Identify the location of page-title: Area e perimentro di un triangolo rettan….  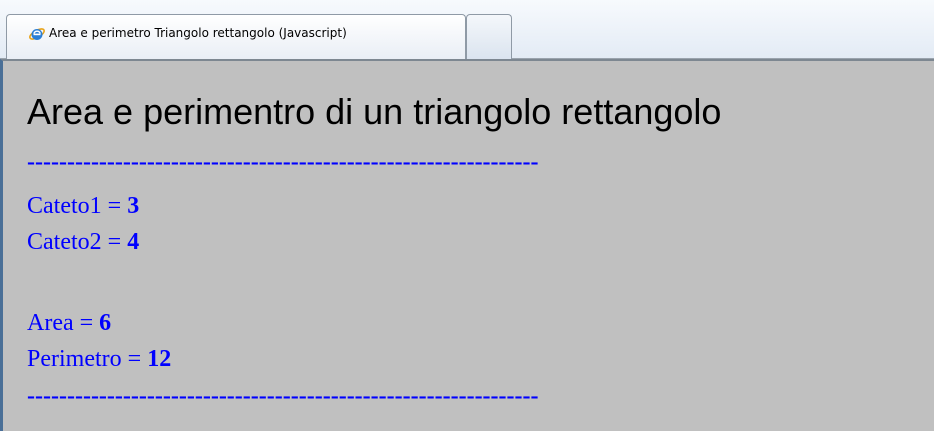
(374, 111).